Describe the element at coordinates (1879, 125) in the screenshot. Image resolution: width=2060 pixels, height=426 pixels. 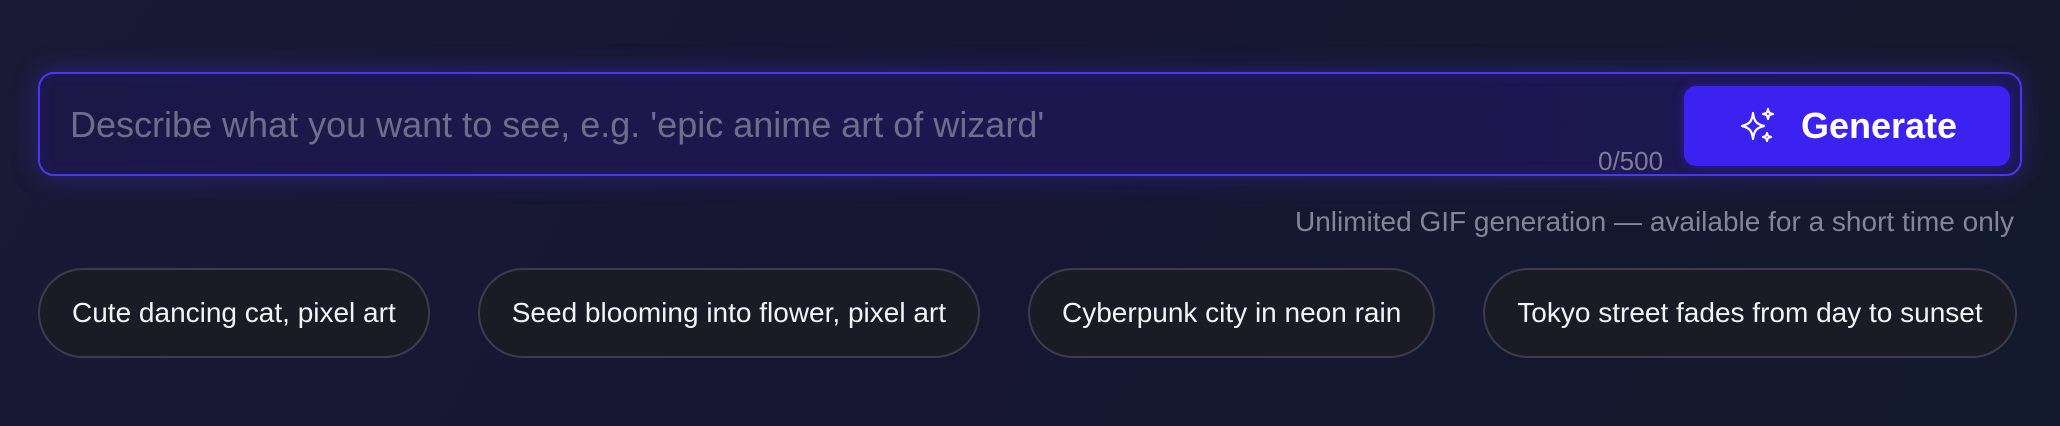
I see `generate-button-label: Generate` at that location.